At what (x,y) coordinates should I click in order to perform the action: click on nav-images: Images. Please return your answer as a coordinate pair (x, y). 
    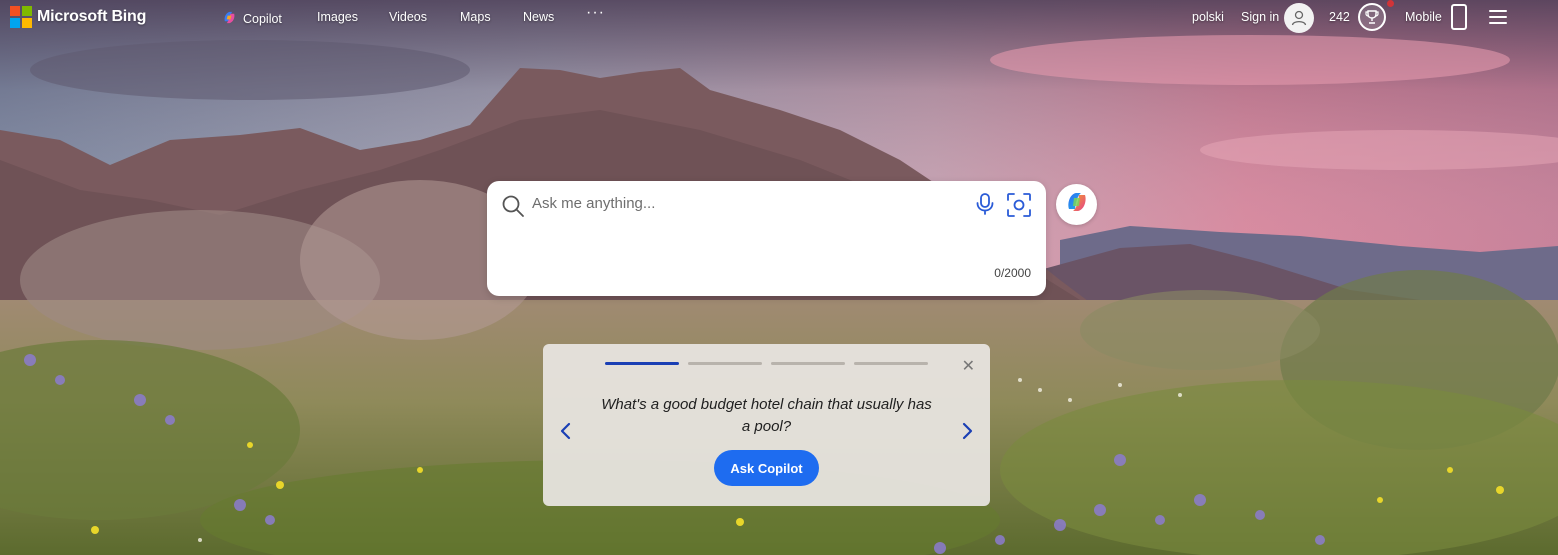
    Looking at the image, I should click on (337, 17).